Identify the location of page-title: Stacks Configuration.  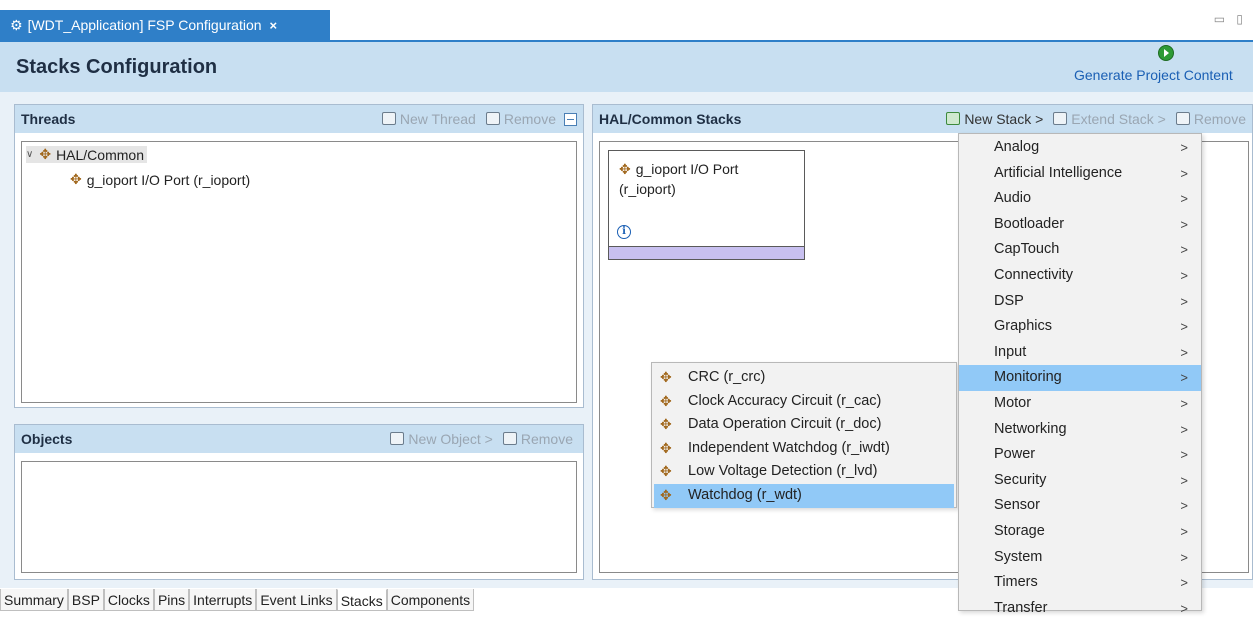
(117, 67).